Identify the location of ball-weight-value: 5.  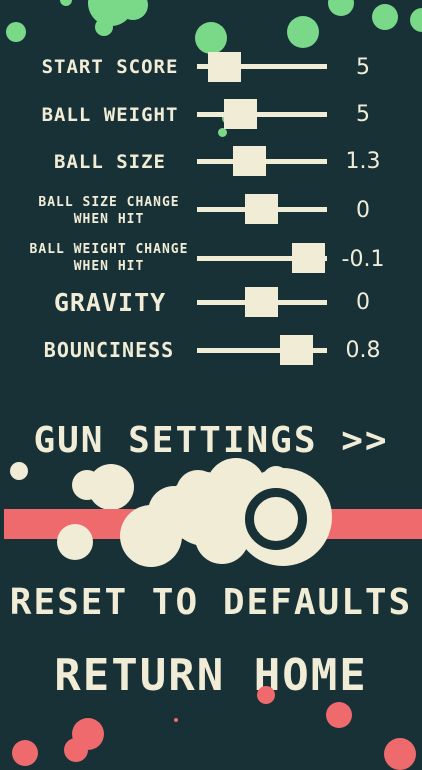
(363, 114).